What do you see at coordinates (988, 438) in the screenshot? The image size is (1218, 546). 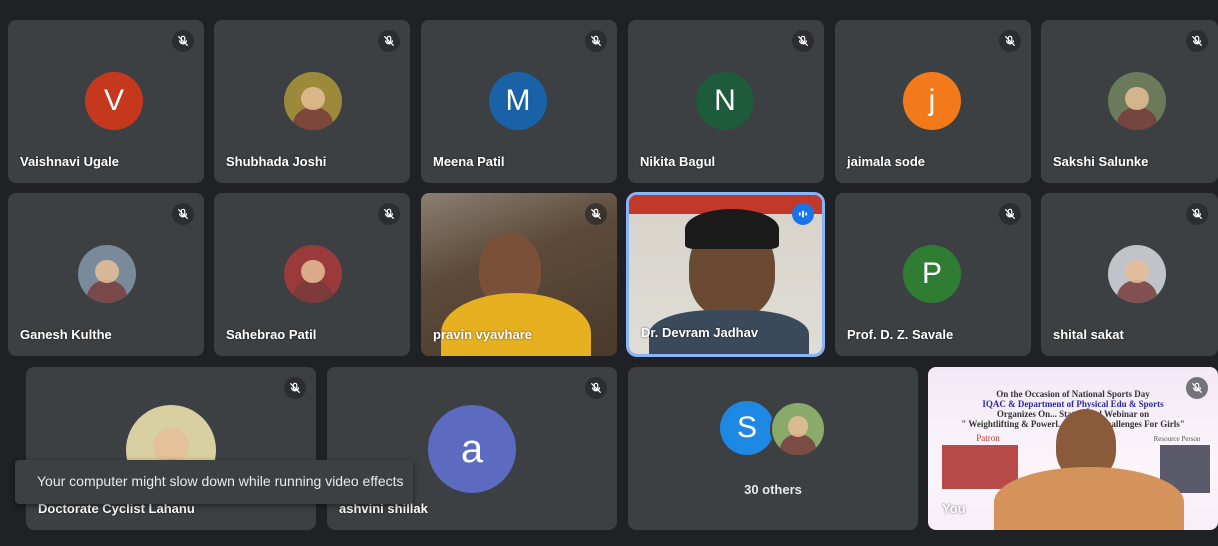 I see `poster-patron-label: Patron` at bounding box center [988, 438].